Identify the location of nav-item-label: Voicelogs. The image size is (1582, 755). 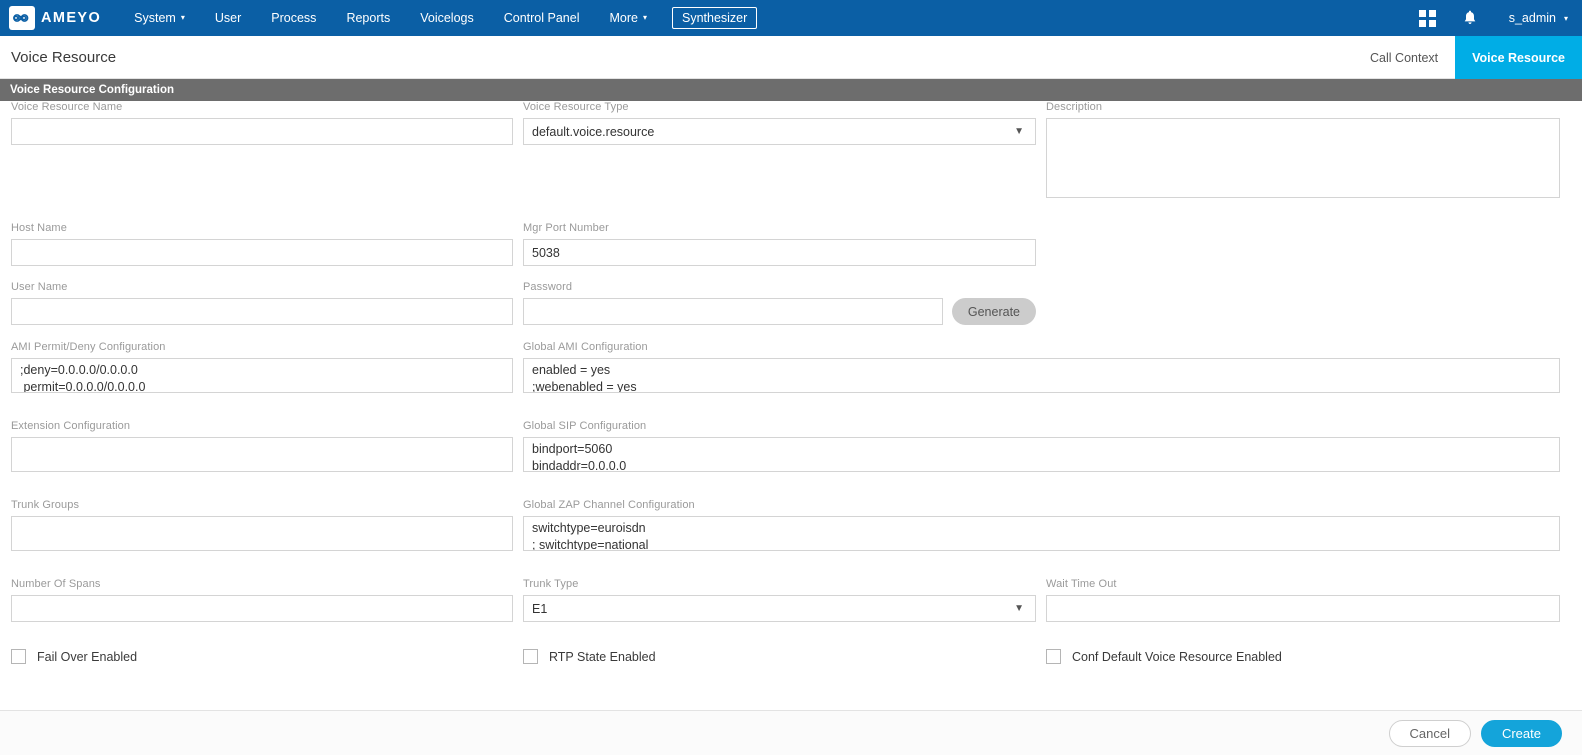
(447, 18).